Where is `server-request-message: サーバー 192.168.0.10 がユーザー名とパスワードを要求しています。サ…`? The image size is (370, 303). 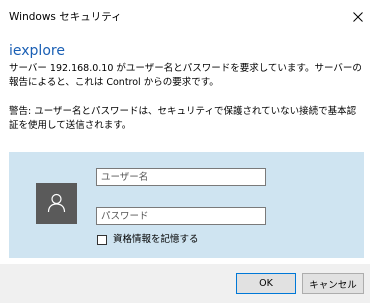
server-request-message: サーバー 192.168.0.10 がユーザー名とパスワードを要求しています。サ… is located at coordinates (185, 75).